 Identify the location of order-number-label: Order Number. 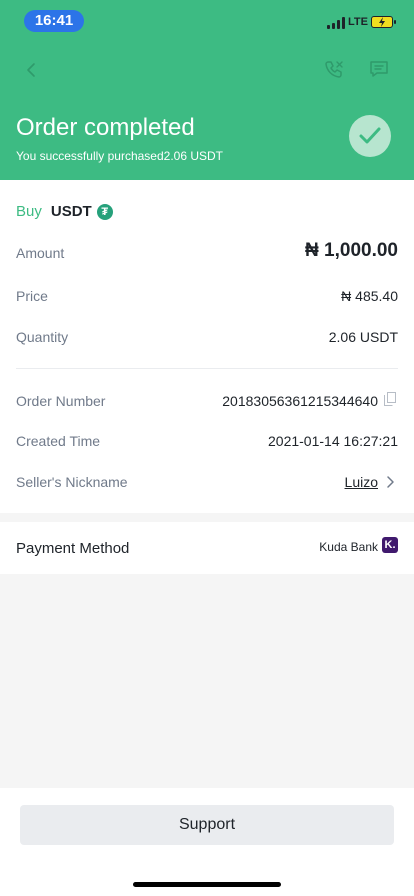
(61, 401).